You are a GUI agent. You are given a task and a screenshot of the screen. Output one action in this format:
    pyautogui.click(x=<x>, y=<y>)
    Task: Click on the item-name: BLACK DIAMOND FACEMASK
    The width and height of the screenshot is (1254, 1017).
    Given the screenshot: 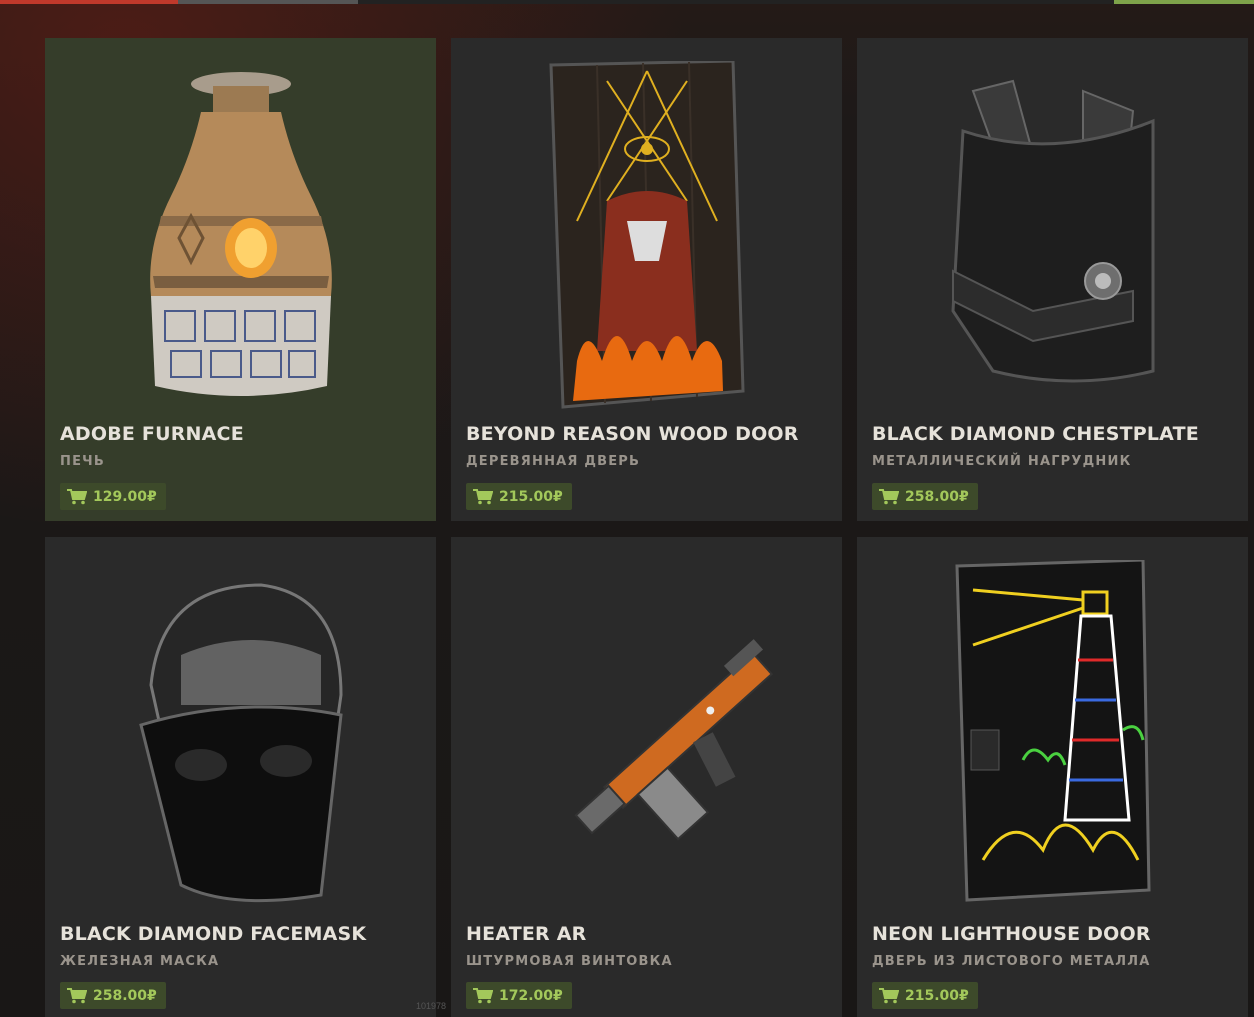 What is the action you would take?
    pyautogui.click(x=213, y=934)
    